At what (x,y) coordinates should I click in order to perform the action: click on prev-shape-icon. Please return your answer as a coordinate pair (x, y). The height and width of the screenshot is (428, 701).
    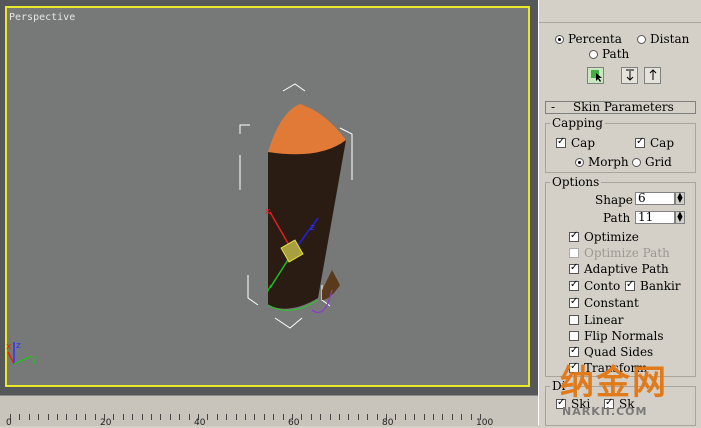
    Looking at the image, I should click on (629, 75).